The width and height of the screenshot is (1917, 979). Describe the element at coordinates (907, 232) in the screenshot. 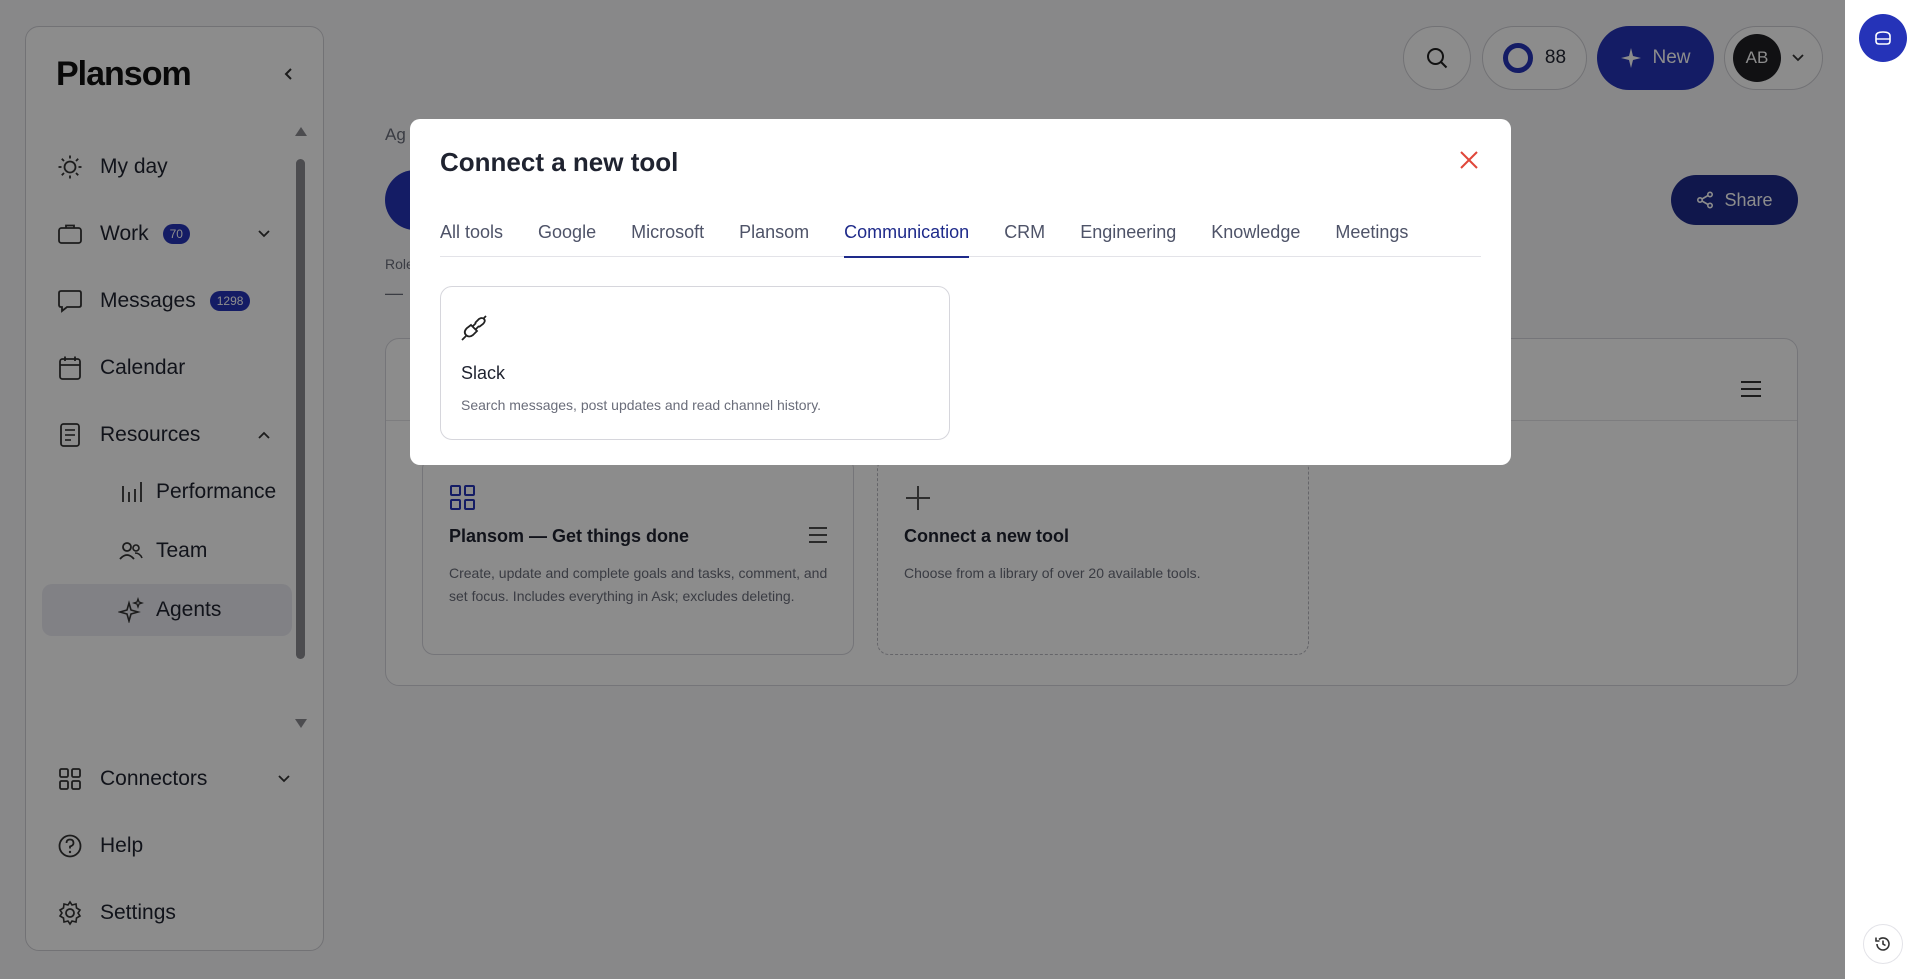

I see `tab-communication: Communication` at that location.